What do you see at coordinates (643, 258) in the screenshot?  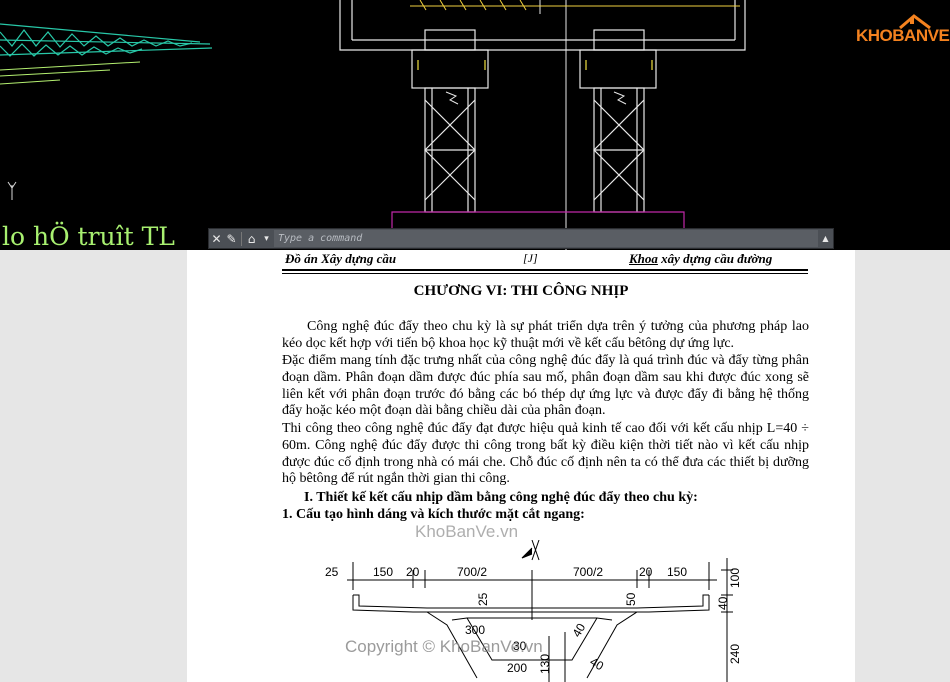 I see `header-right-underlined: Khoa` at bounding box center [643, 258].